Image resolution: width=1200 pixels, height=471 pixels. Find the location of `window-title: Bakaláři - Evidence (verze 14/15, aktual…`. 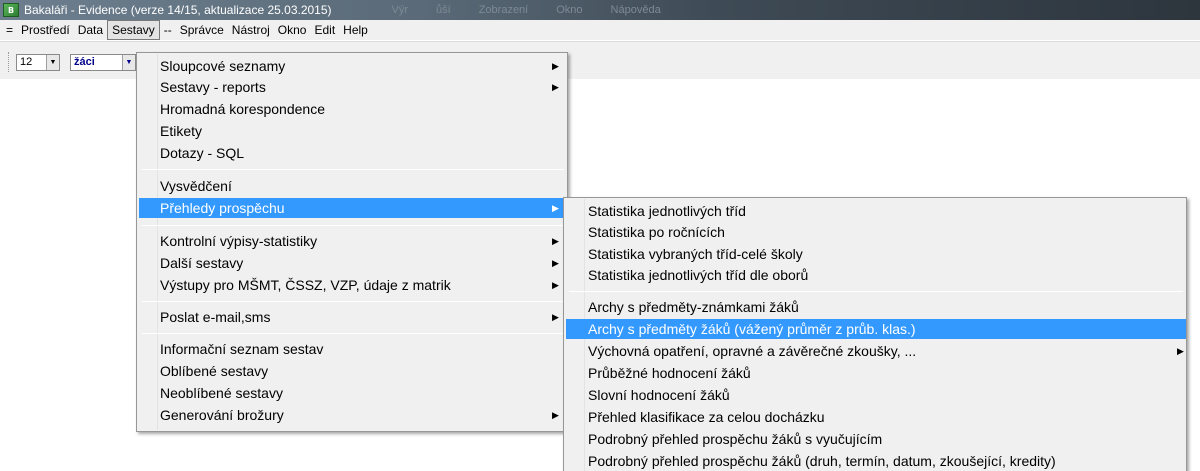

window-title: Bakaláři - Evidence (verze 14/15, aktual… is located at coordinates (178, 10).